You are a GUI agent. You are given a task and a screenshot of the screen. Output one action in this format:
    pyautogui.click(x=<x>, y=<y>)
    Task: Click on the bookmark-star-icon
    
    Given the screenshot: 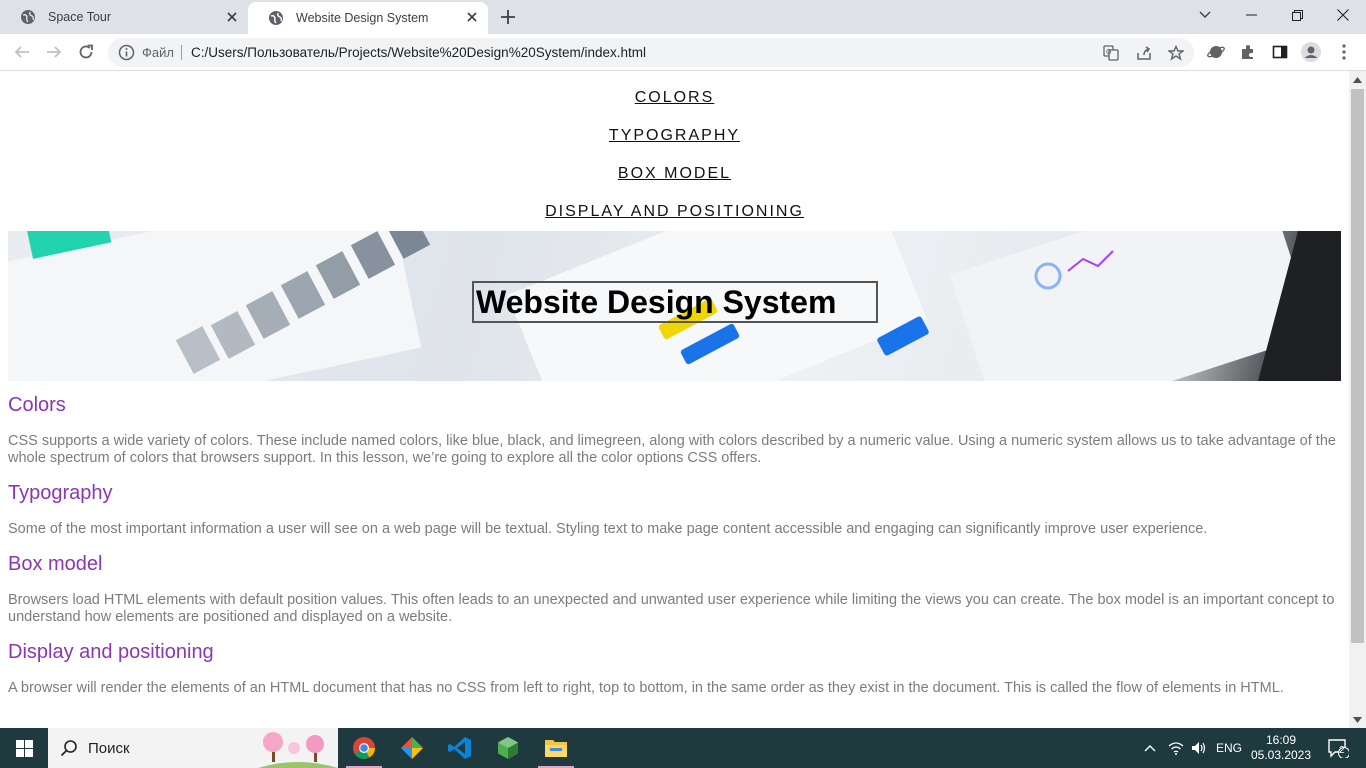 What is the action you would take?
    pyautogui.click(x=1176, y=53)
    